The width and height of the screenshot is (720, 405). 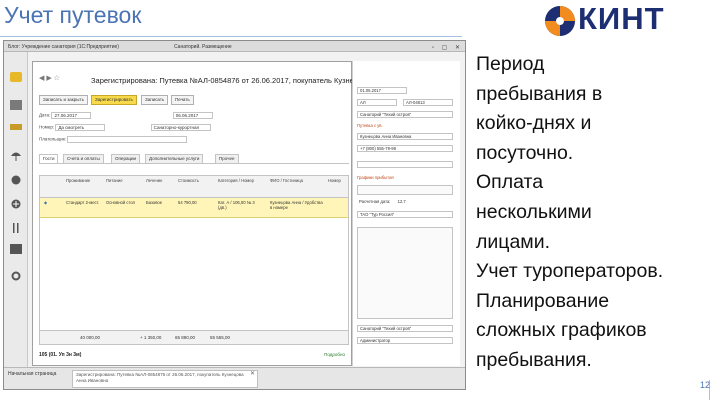 What do you see at coordinates (90, 337) in the screenshot?
I see `footer-total: 40 000,00` at bounding box center [90, 337].